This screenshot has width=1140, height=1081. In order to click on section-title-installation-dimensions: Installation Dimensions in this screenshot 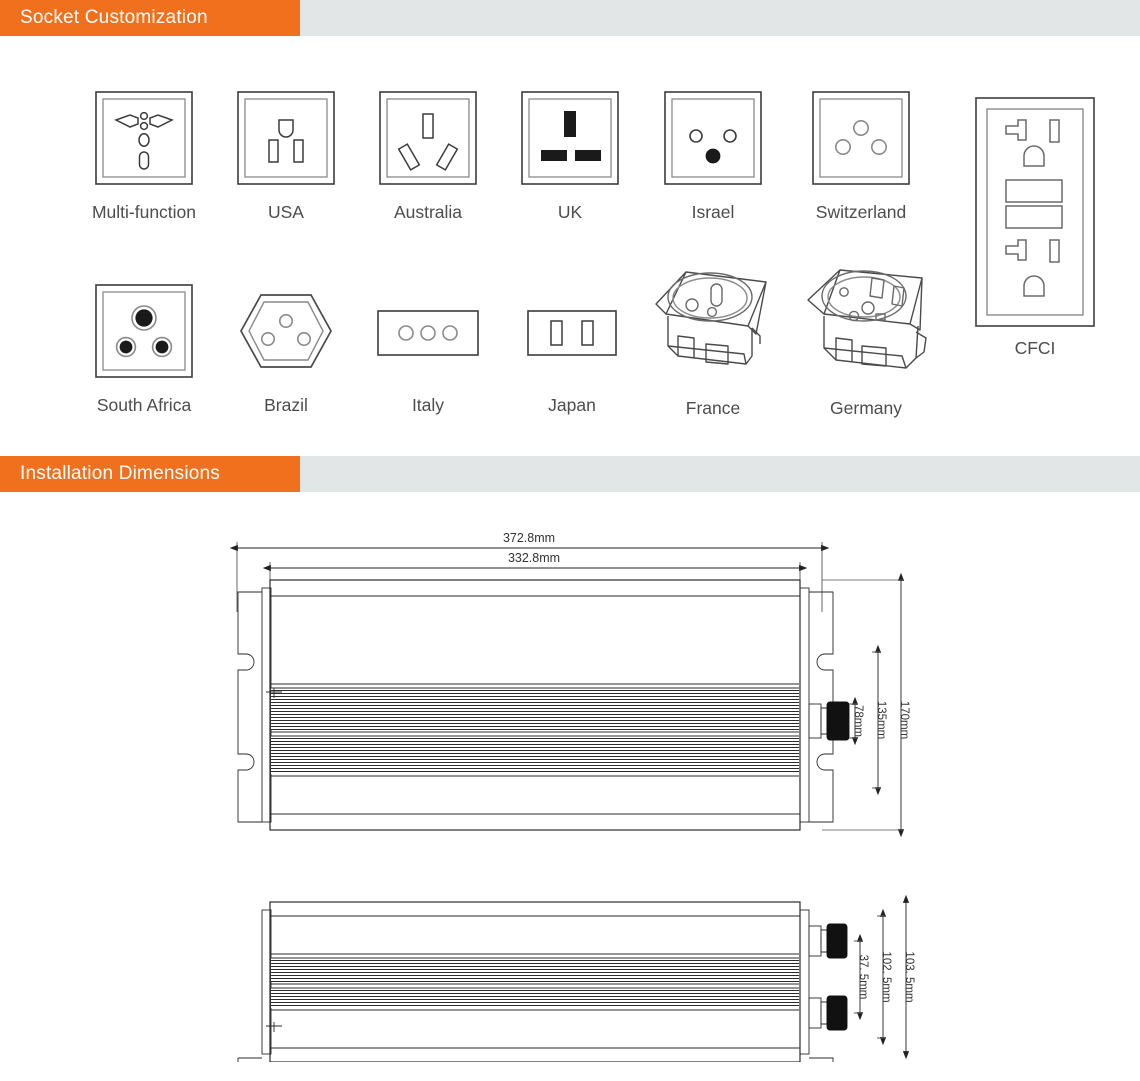, I will do `click(150, 474)`.